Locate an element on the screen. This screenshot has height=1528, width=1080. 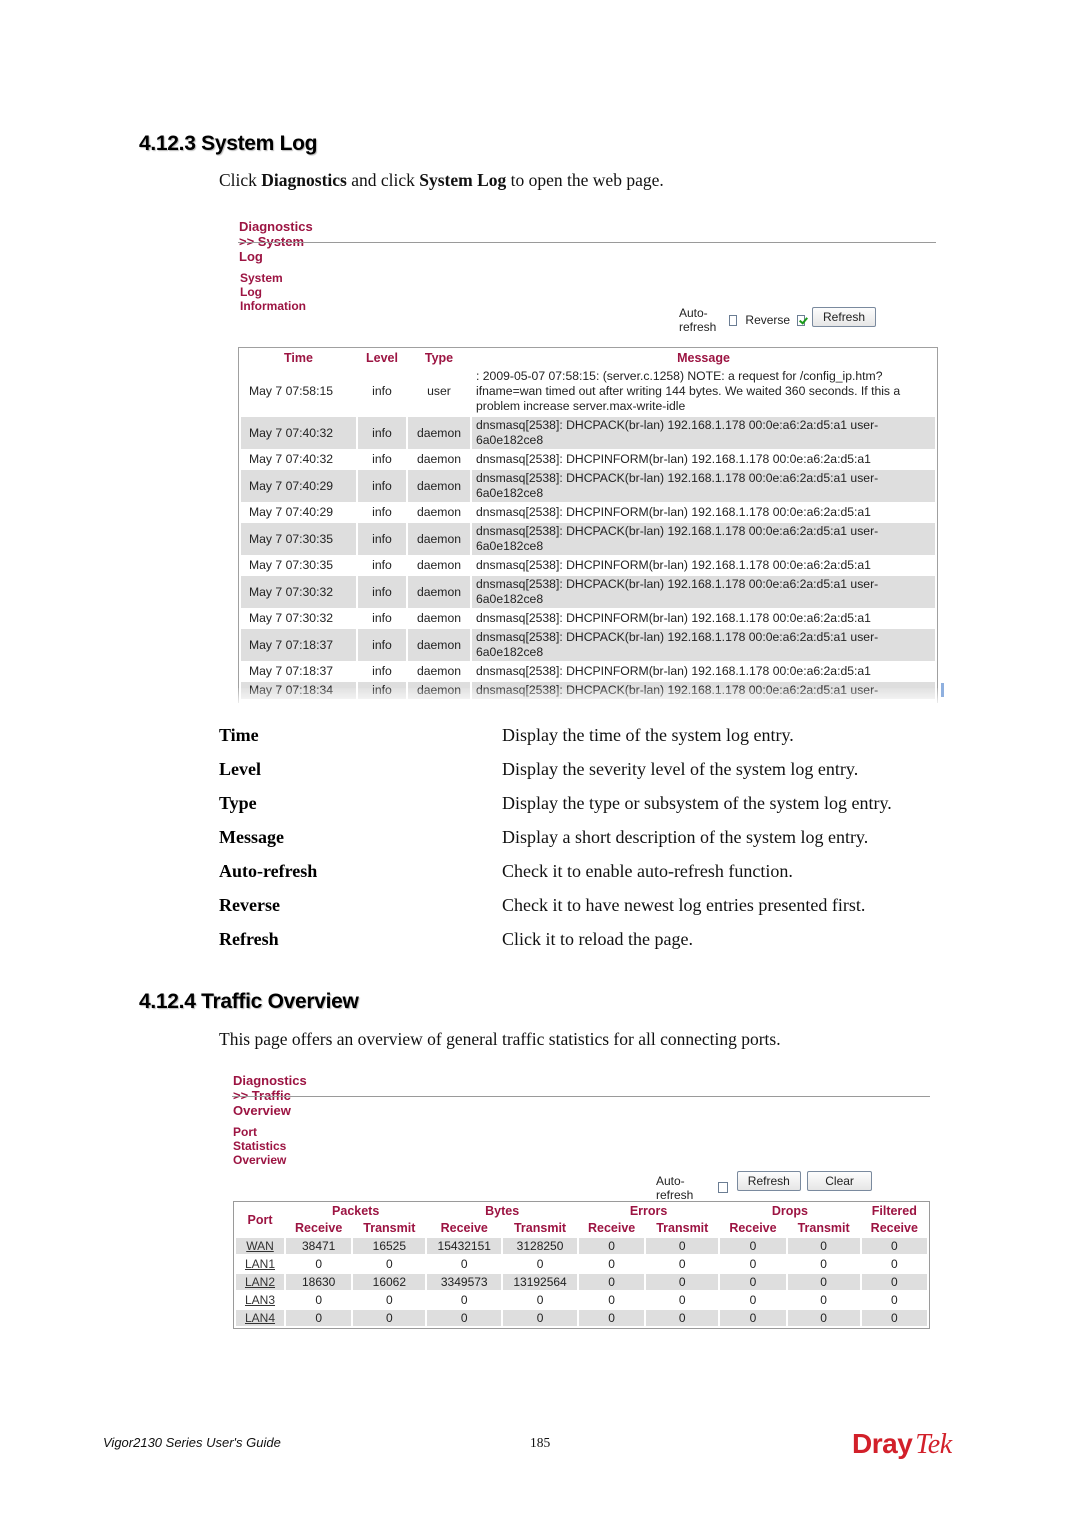
port-row: LAN2 18630 16062 3349573 13192564 0 0 0 0 0 is located at coordinates (581, 1282).